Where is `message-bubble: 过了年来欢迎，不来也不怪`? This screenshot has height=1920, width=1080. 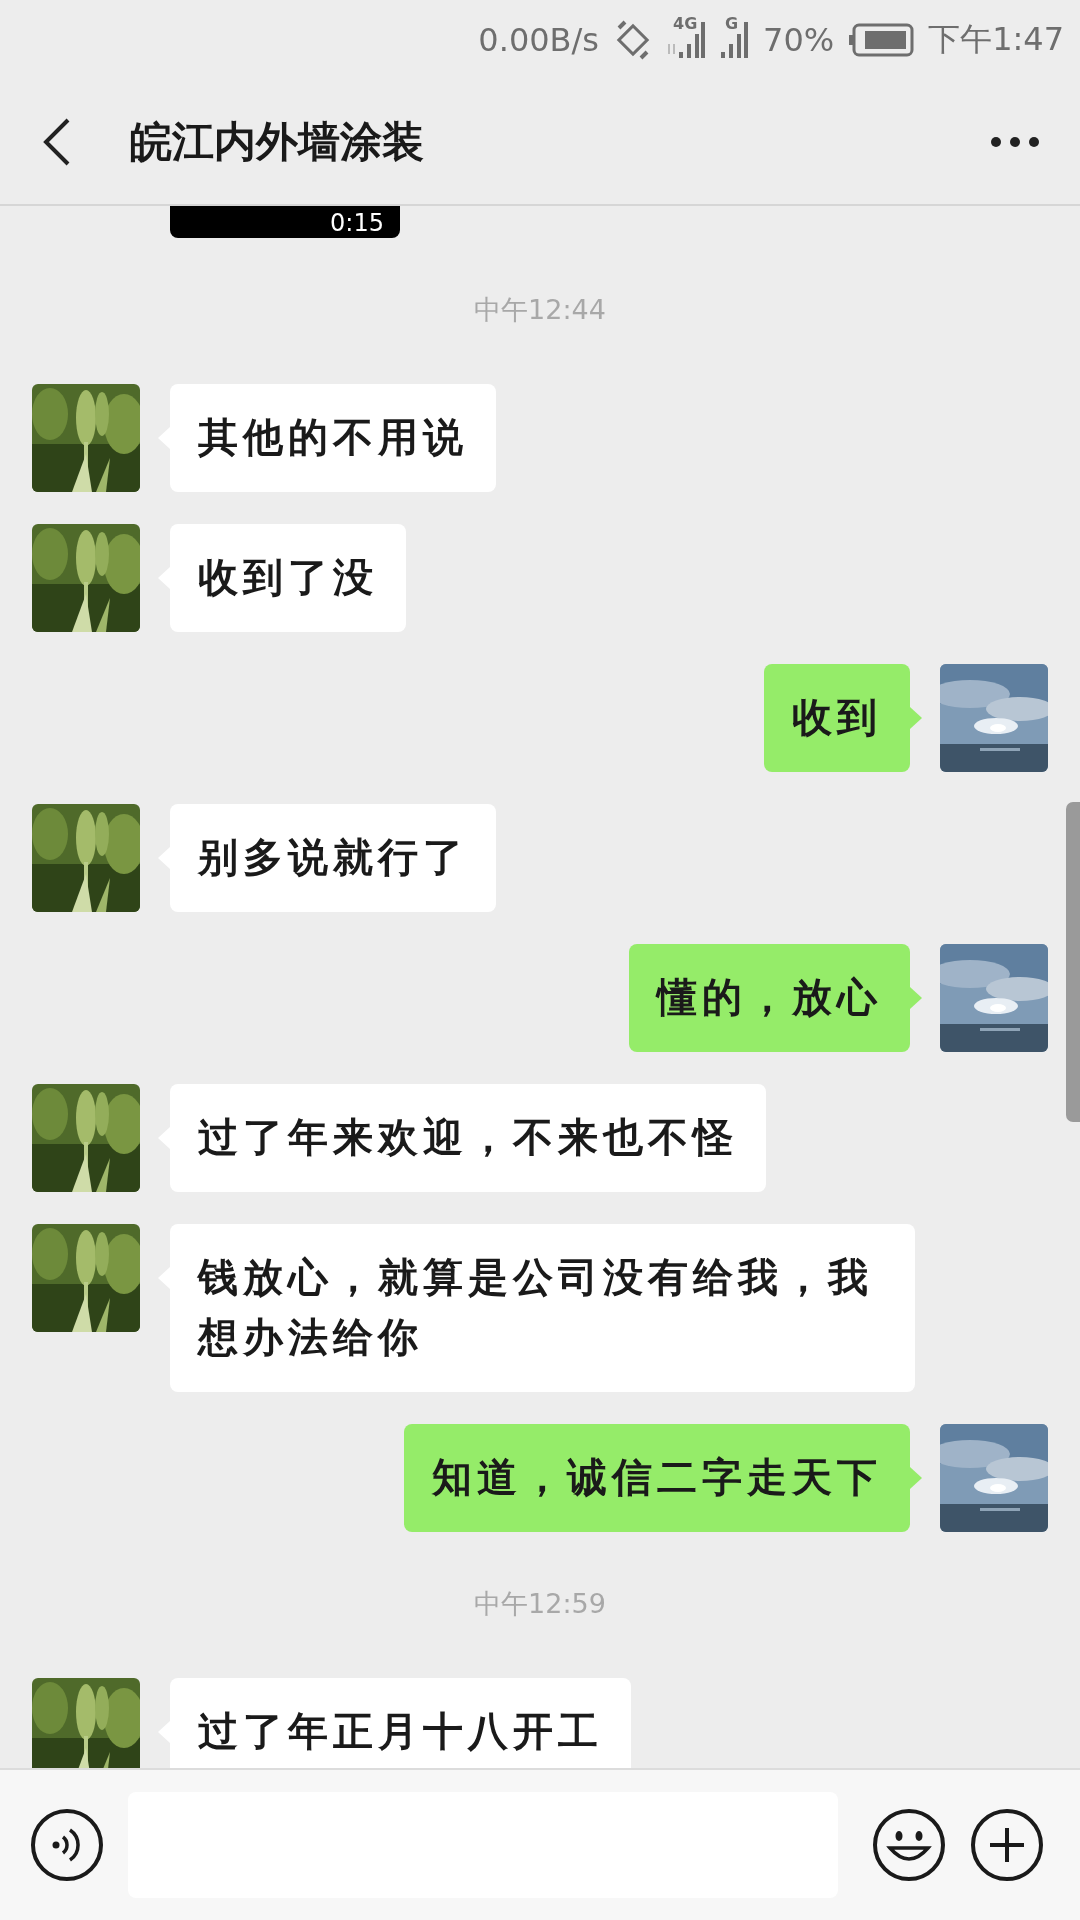 message-bubble: 过了年来欢迎，不来也不怪 is located at coordinates (468, 1138).